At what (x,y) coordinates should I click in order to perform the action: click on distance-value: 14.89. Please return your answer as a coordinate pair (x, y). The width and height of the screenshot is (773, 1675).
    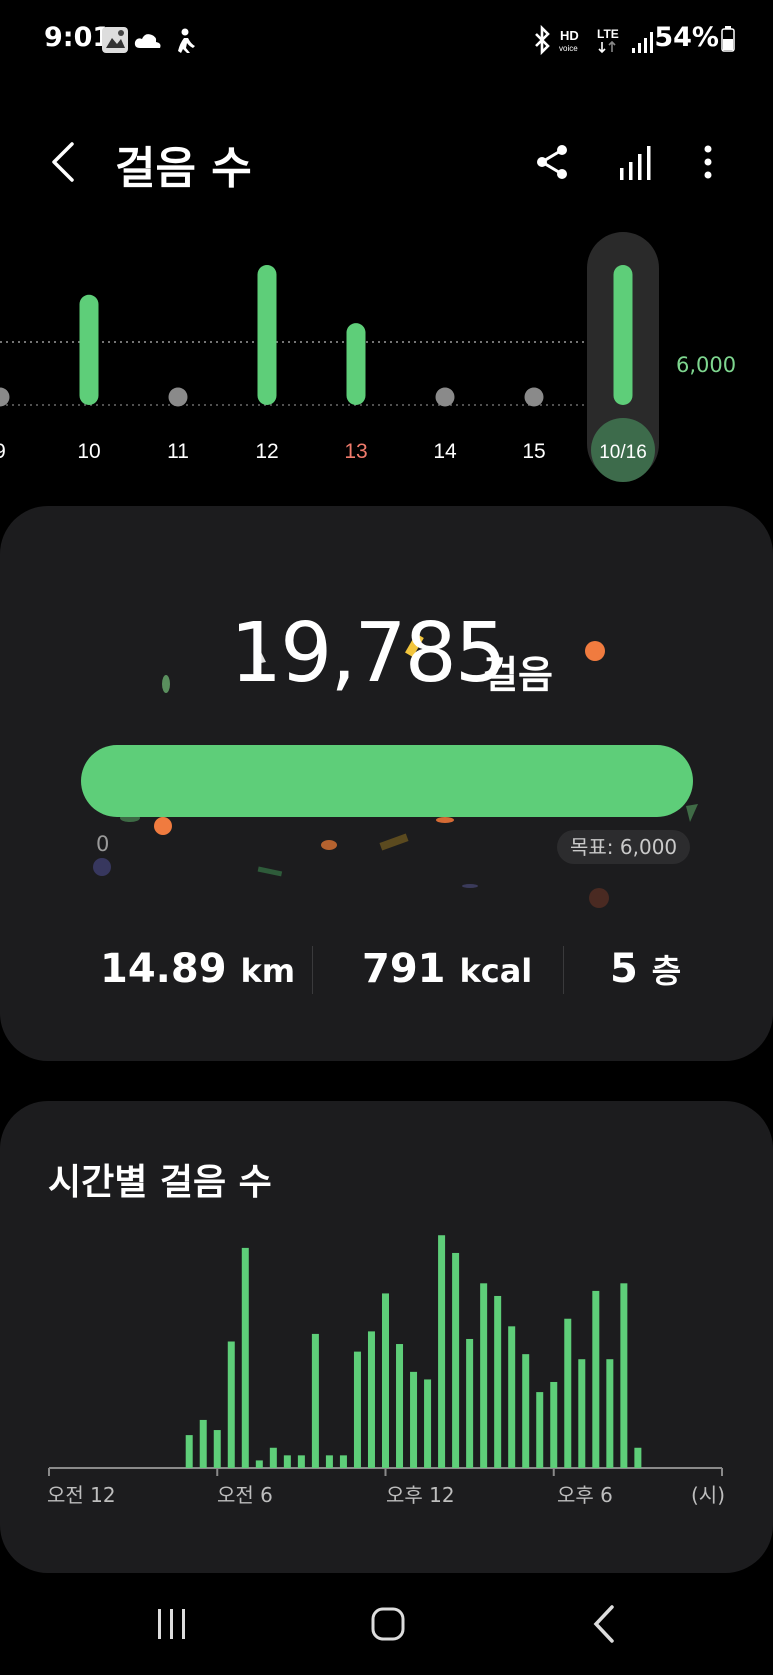
    Looking at the image, I should click on (163, 969).